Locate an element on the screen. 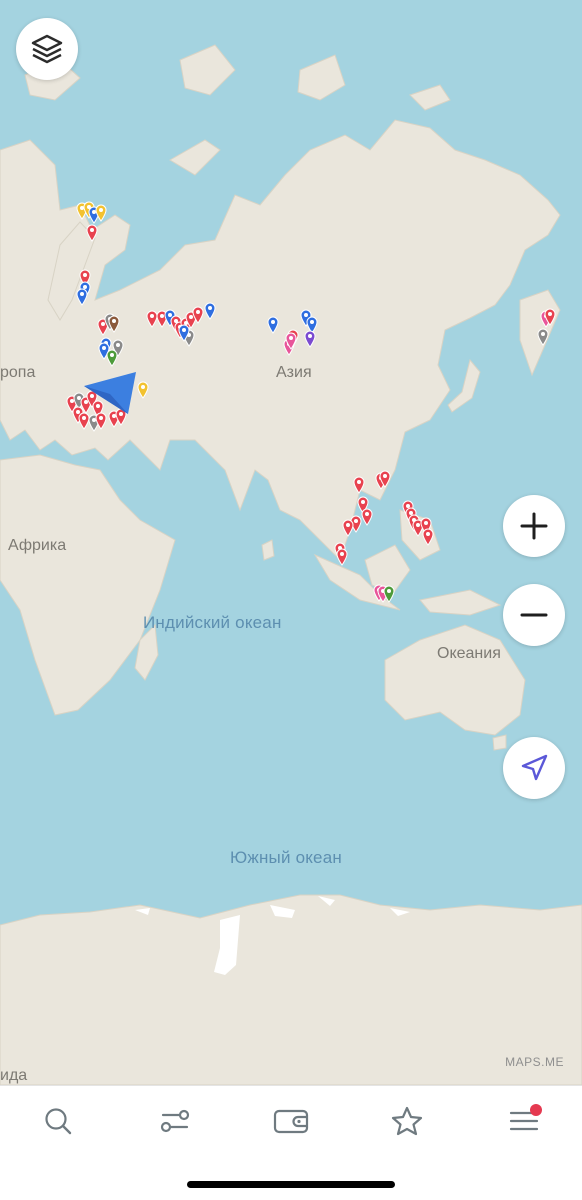 This screenshot has width=582, height=1200. map-pin-gray is located at coordinates (543, 337).